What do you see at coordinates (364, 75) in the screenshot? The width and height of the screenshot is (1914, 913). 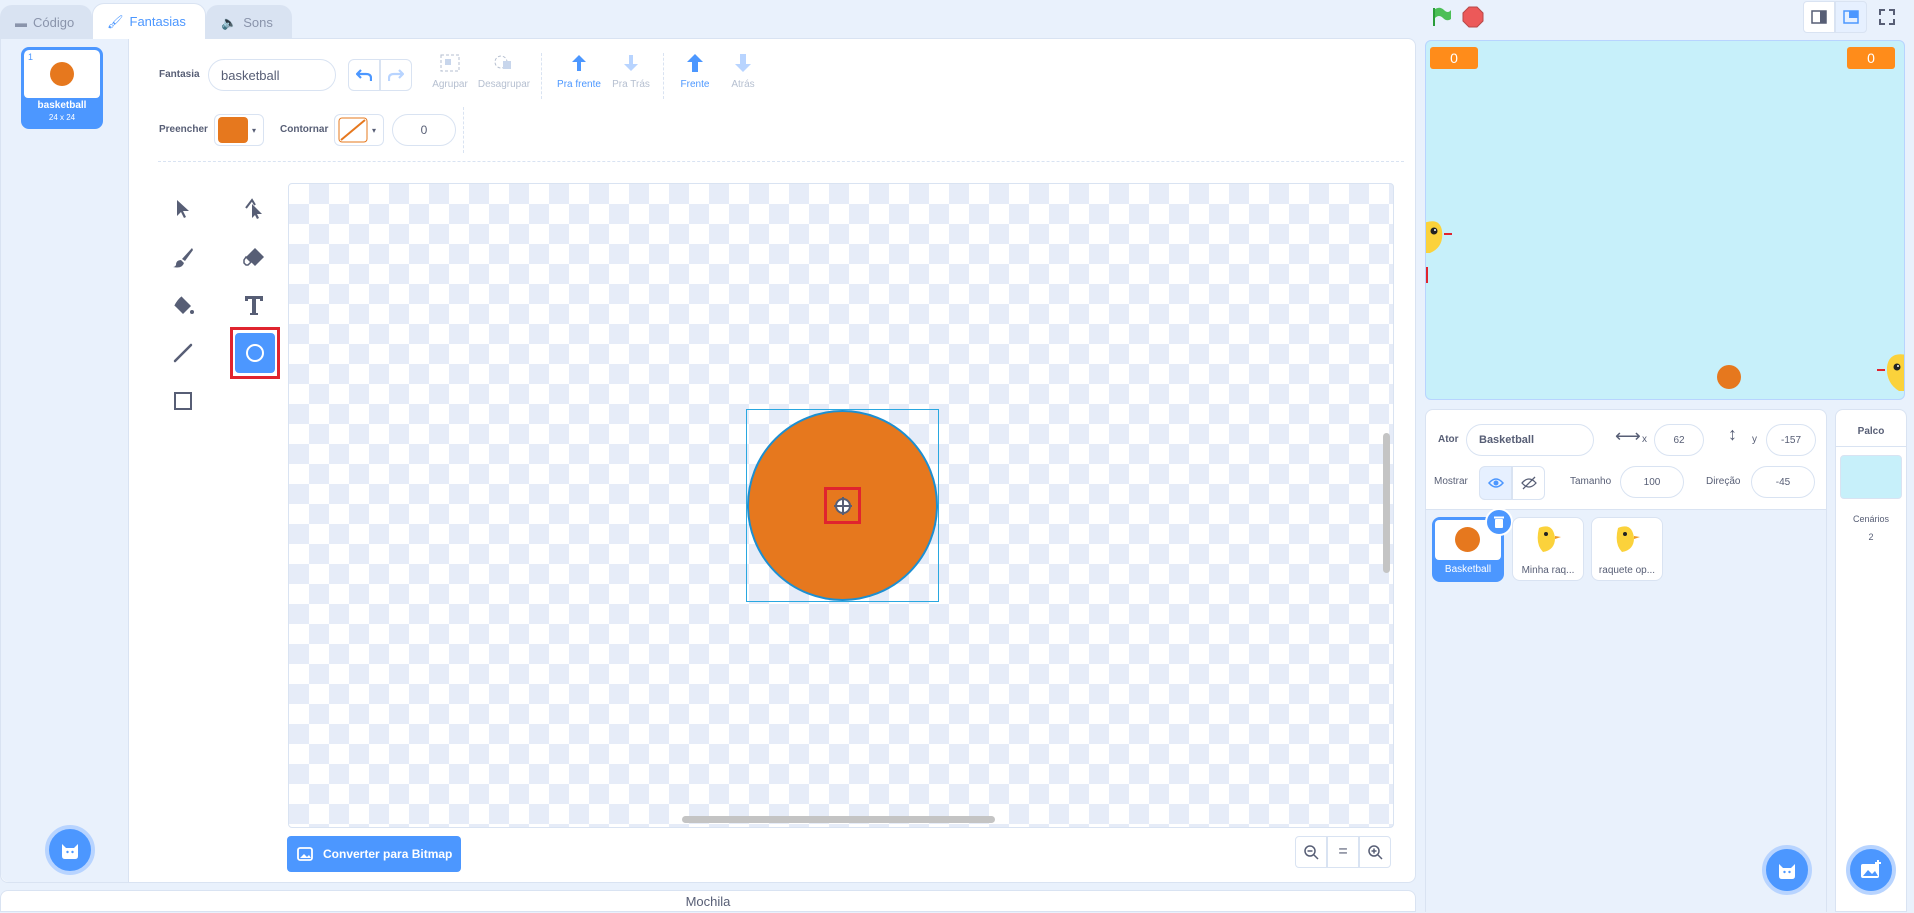 I see `undo-button` at bounding box center [364, 75].